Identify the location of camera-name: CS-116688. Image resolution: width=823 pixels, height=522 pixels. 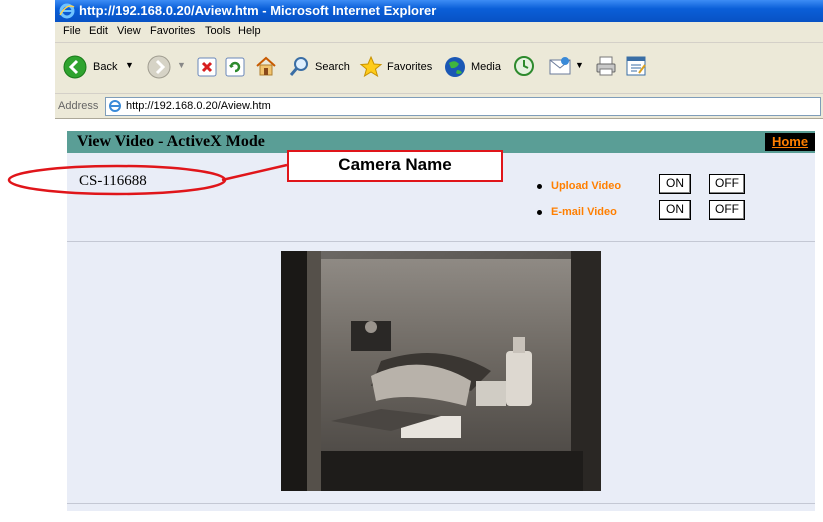
(113, 181).